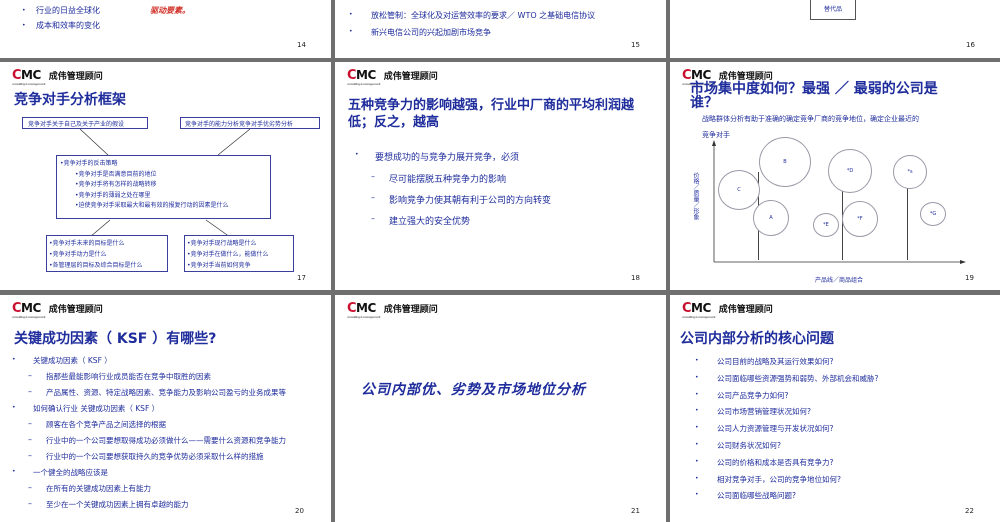 The height and width of the screenshot is (522, 1000). Describe the element at coordinates (72, 360) in the screenshot. I see `ksf-point: 关键成功因素（ KSF ）` at that location.